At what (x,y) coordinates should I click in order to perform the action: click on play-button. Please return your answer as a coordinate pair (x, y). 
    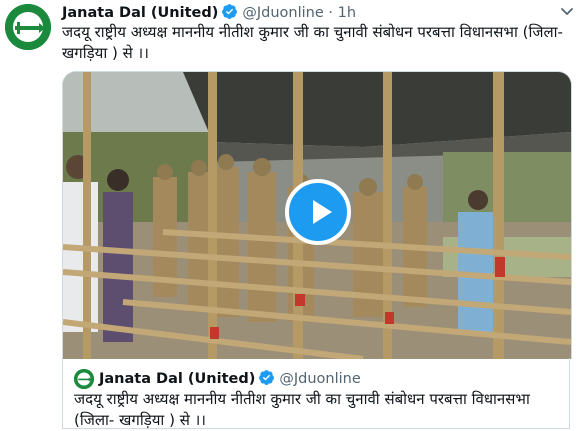
    Looking at the image, I should click on (318, 212).